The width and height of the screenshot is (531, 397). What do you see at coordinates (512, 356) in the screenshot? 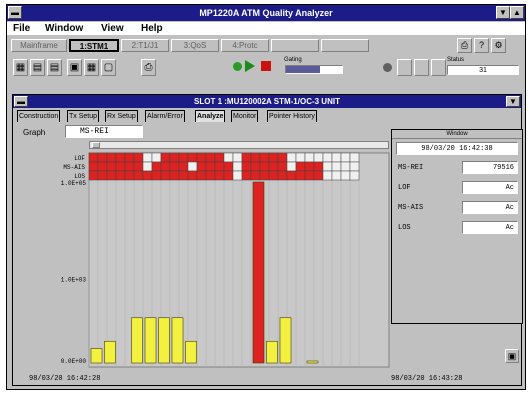
I see `zoom-icon: ▣` at bounding box center [512, 356].